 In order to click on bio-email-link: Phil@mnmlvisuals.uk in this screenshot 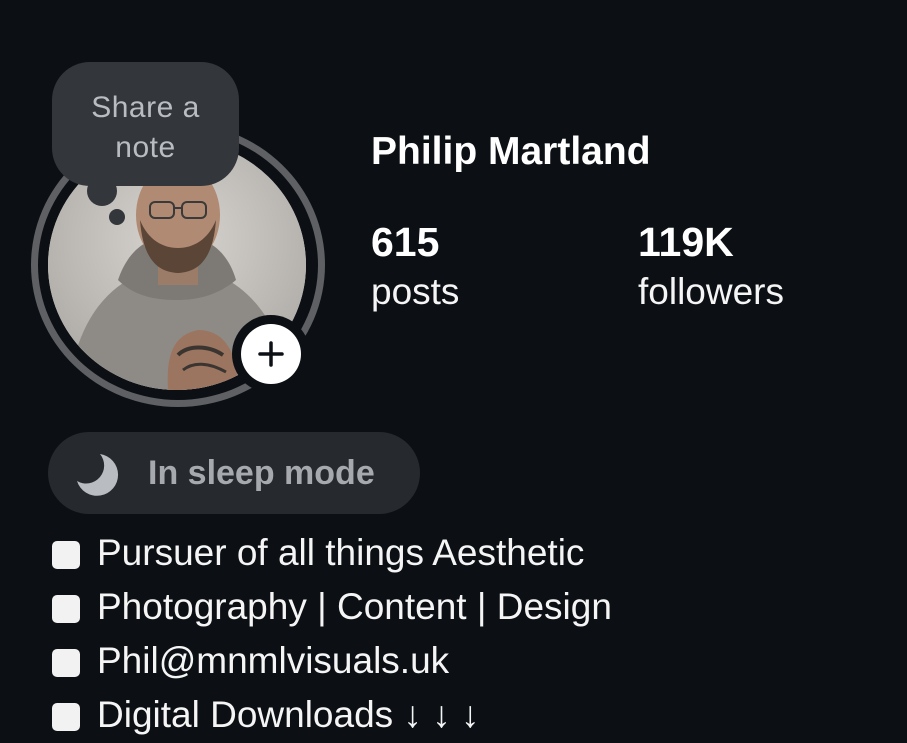, I will do `click(273, 661)`.